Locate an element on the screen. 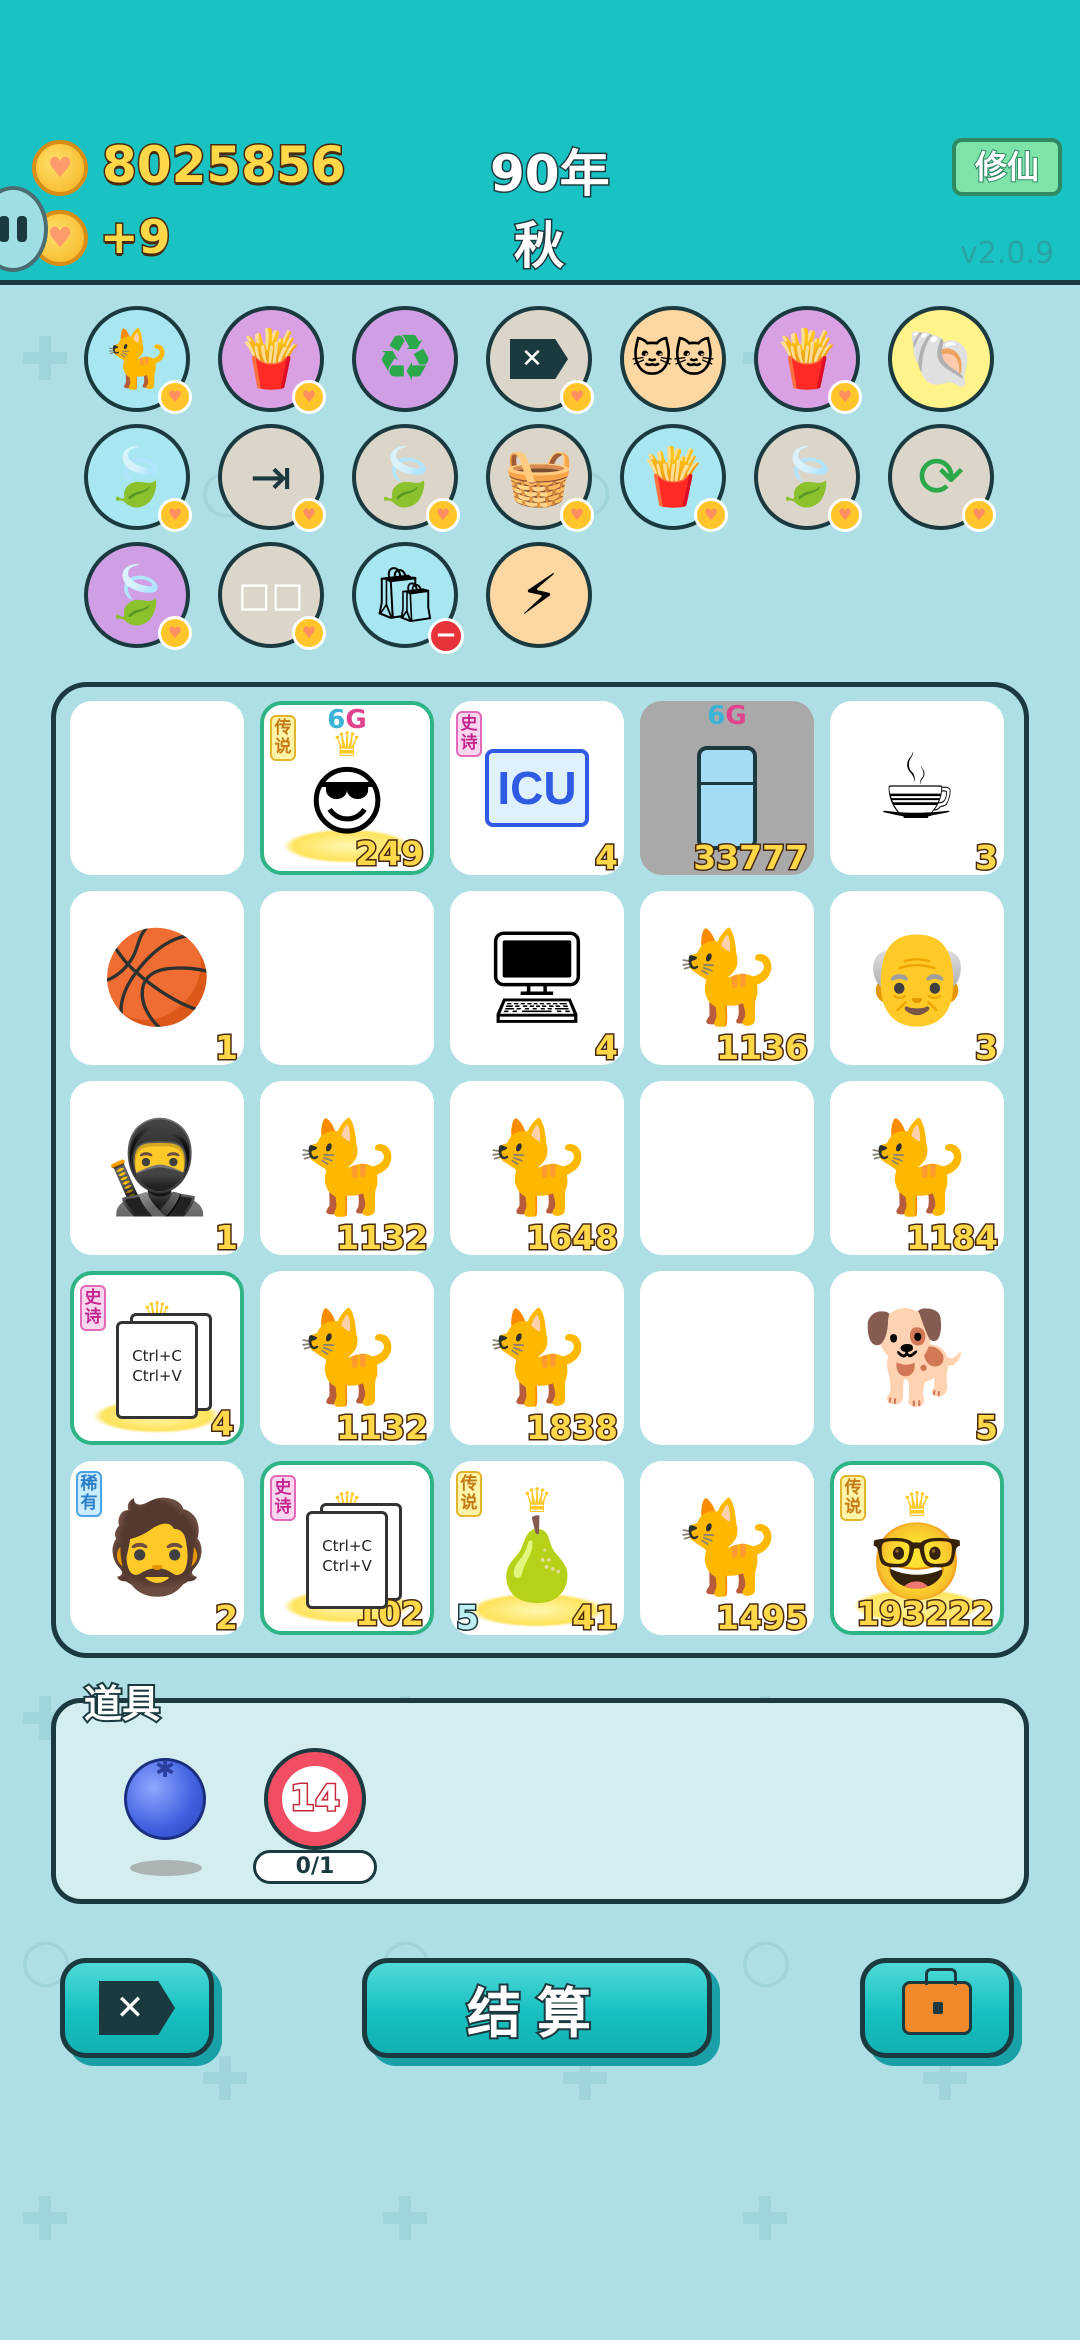  board-cell-icu: ICU 史诗 4 is located at coordinates (537, 788).